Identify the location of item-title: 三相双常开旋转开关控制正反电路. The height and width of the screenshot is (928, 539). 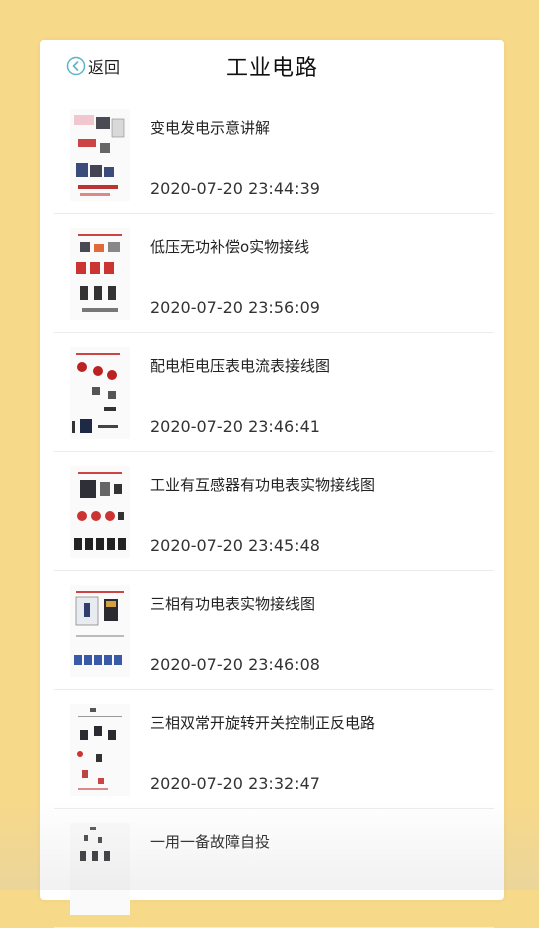
(263, 723).